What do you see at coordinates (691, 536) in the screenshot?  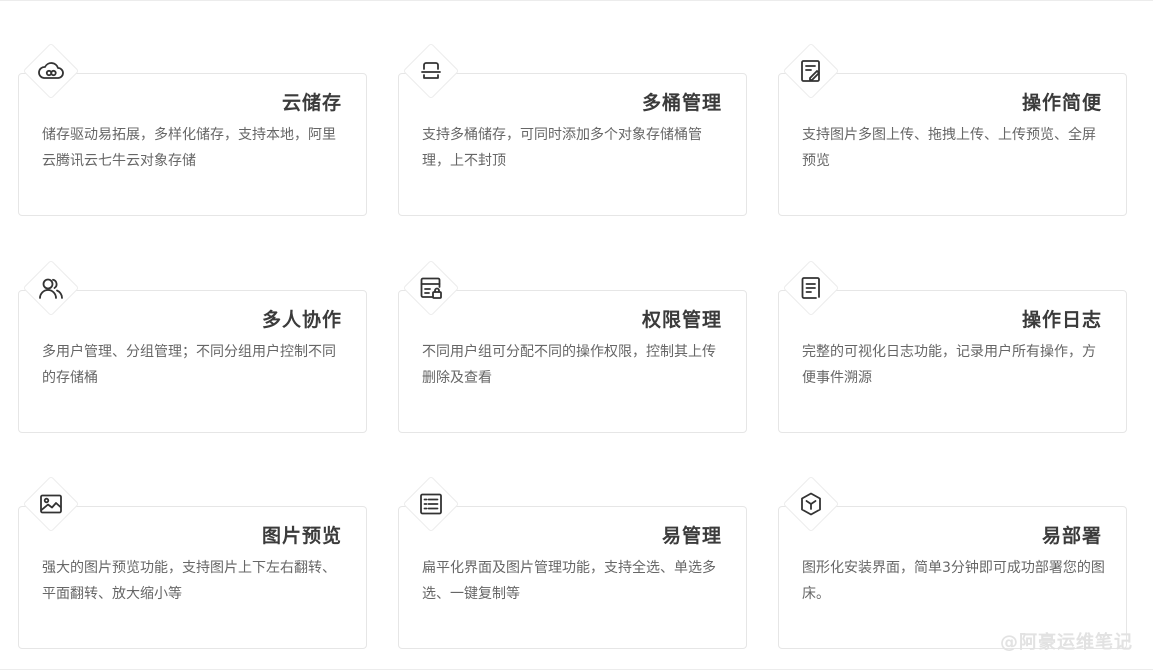 I see `feature-title: 易管理` at bounding box center [691, 536].